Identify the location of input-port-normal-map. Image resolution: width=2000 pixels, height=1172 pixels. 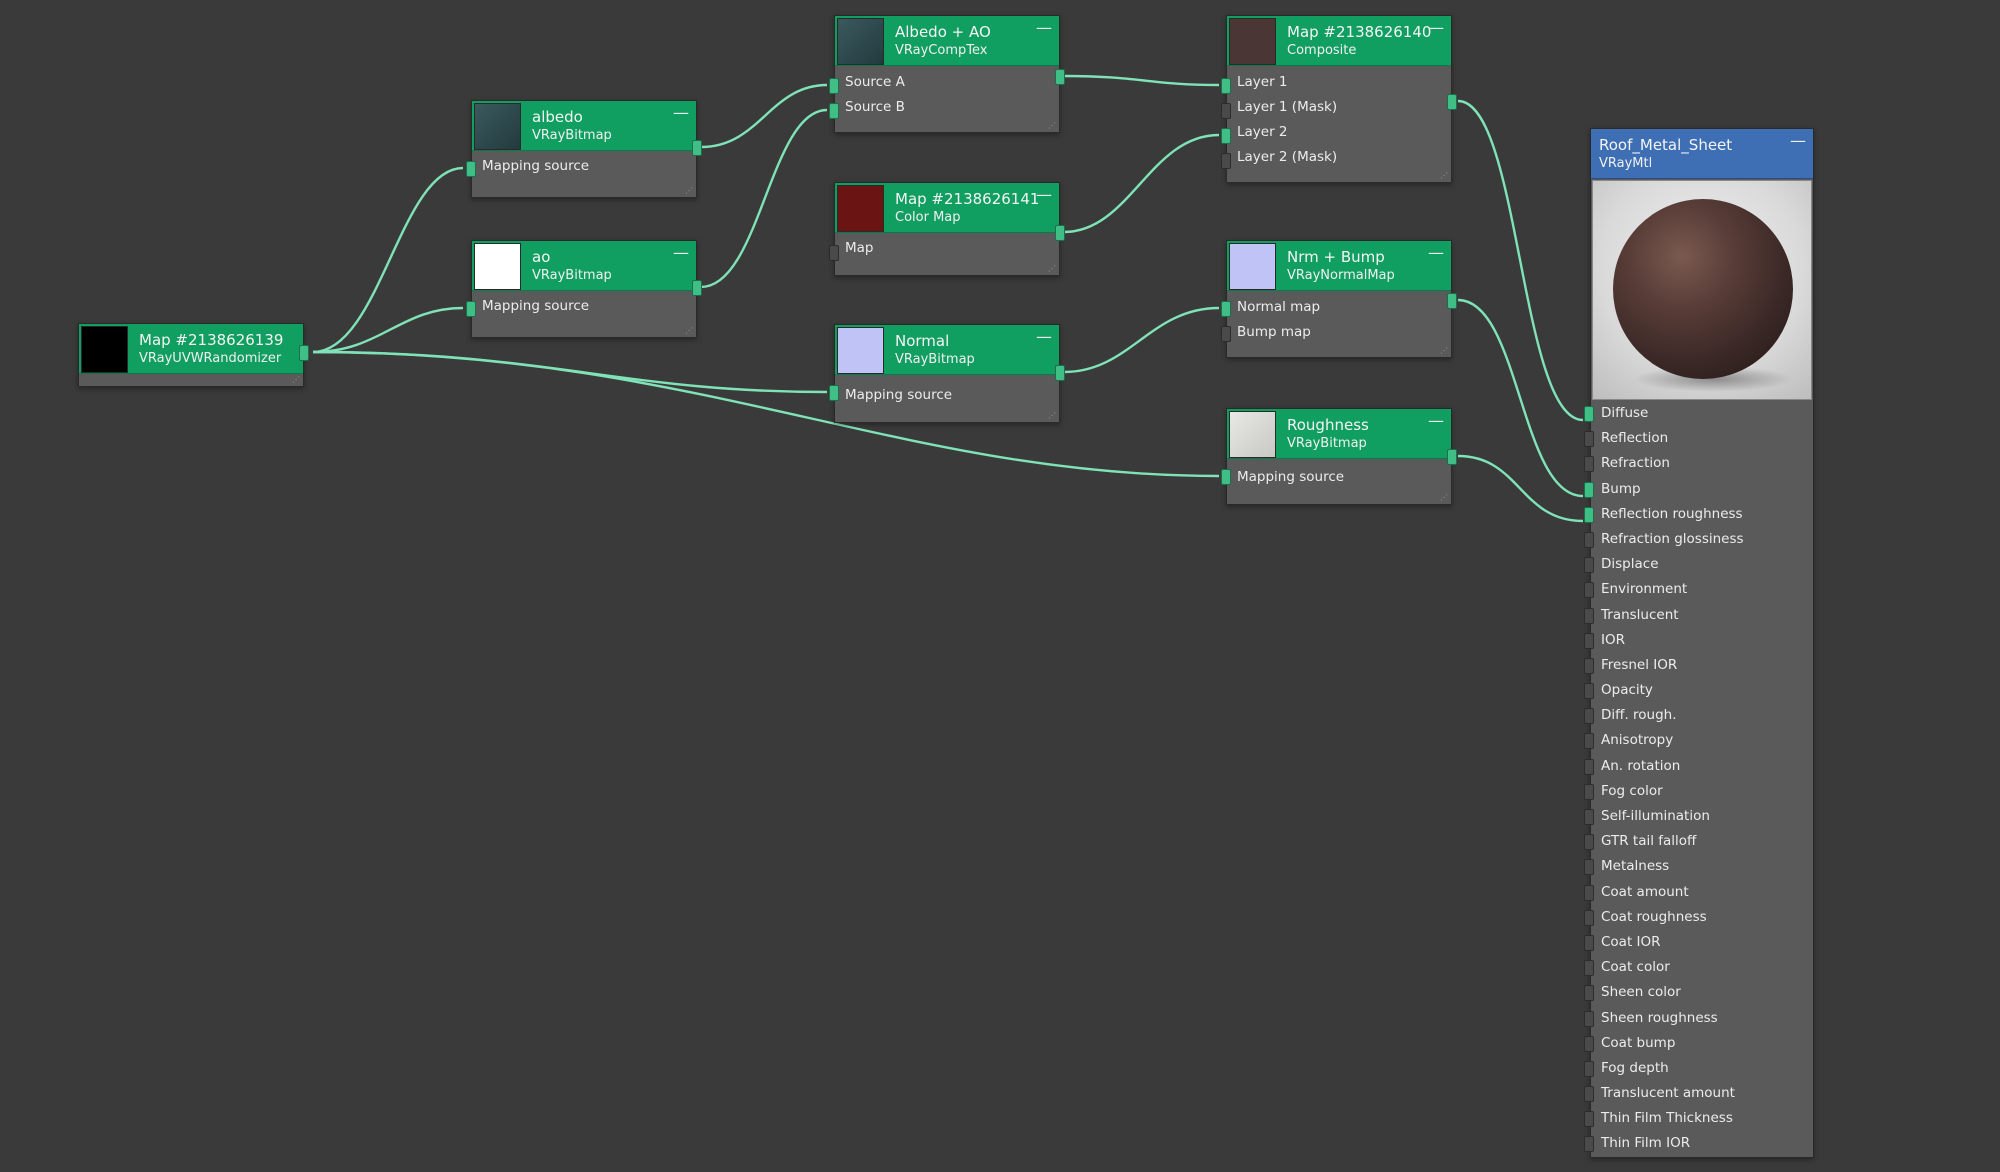
(1226, 309).